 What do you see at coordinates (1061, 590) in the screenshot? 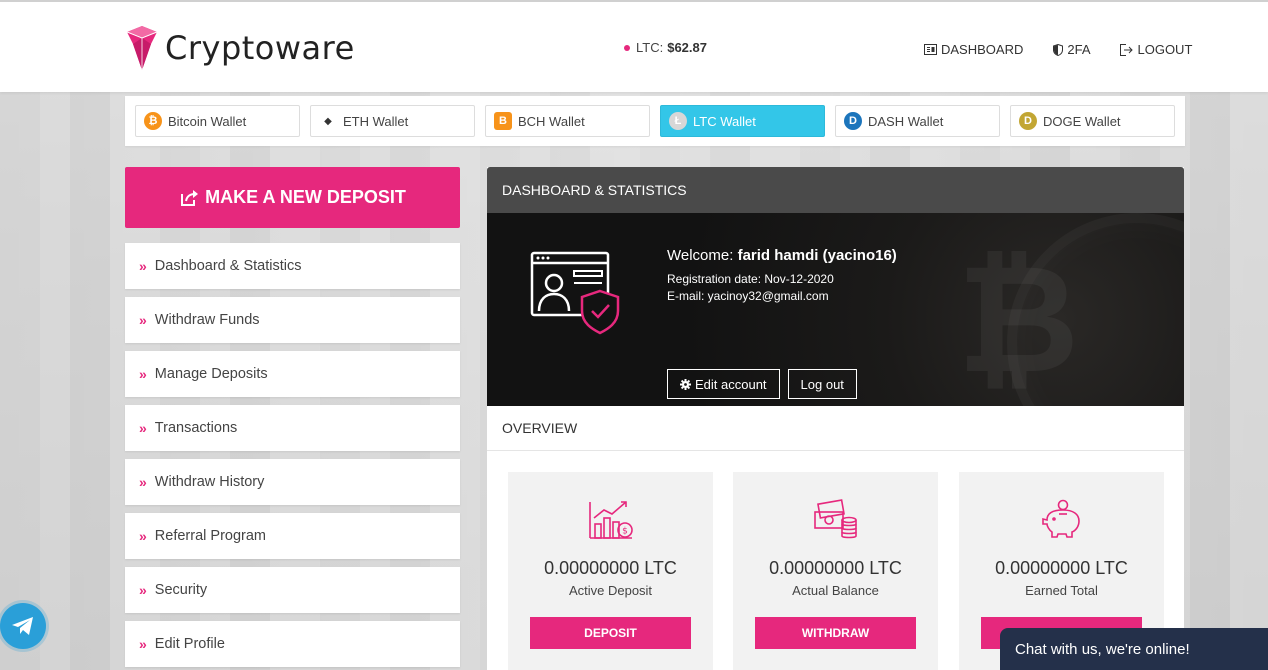
I see `earned-total-label: Earned Total` at bounding box center [1061, 590].